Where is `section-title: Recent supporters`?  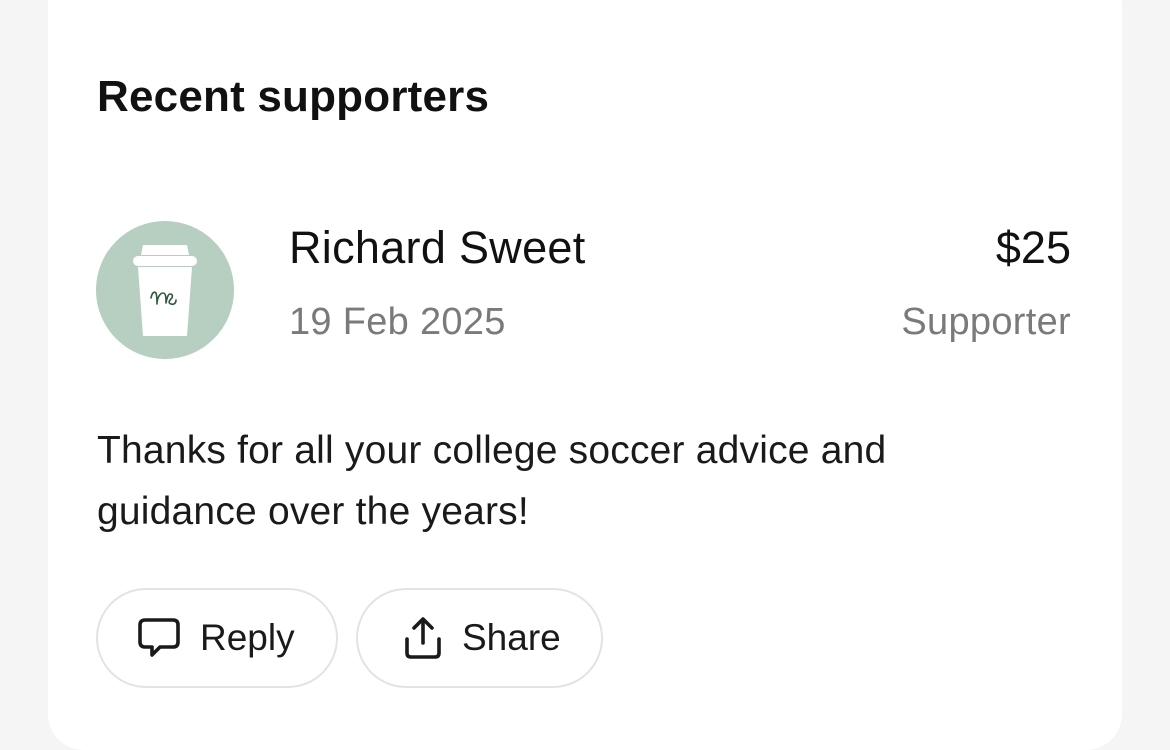 section-title: Recent supporters is located at coordinates (293, 96).